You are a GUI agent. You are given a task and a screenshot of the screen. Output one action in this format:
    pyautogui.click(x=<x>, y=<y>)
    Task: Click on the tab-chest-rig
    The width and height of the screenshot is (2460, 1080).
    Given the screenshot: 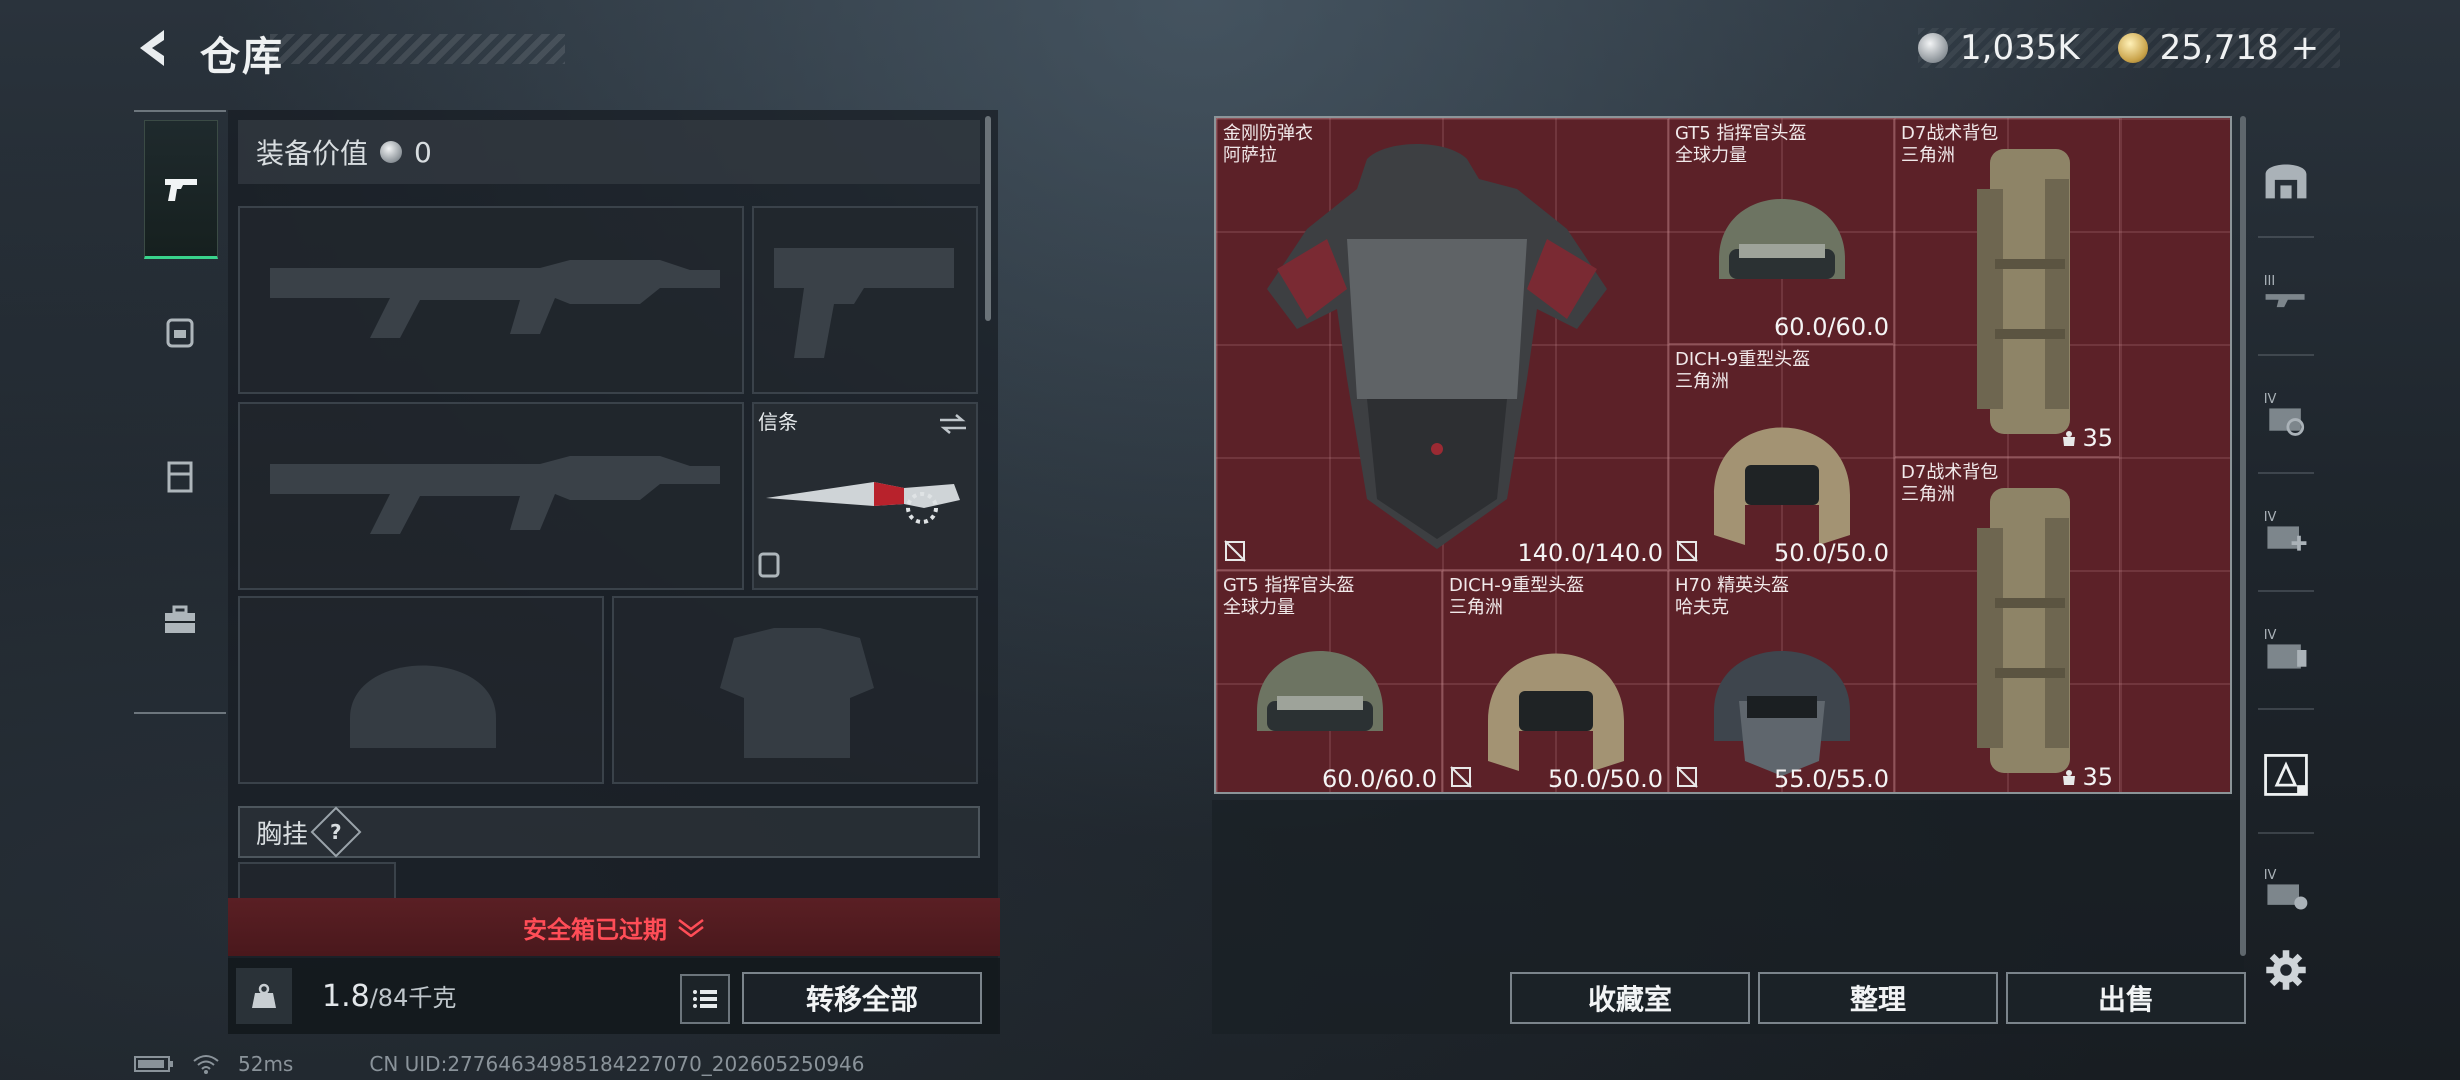 What is the action you would take?
    pyautogui.click(x=180, y=475)
    